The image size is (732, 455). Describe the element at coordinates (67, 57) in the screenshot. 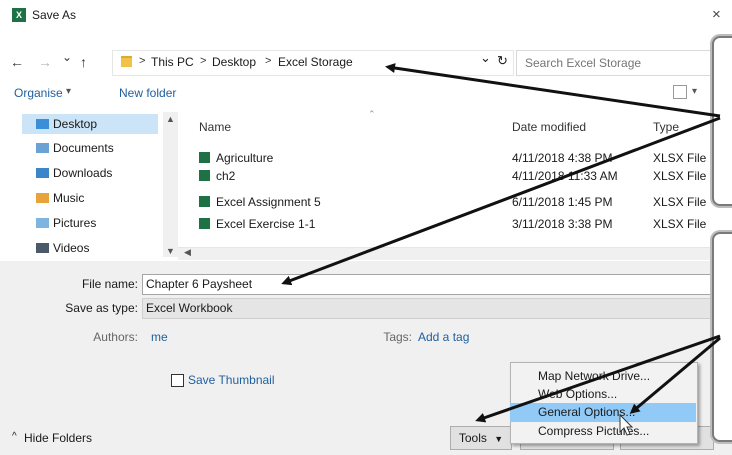

I see `recent-locations-icon: ⌄` at that location.